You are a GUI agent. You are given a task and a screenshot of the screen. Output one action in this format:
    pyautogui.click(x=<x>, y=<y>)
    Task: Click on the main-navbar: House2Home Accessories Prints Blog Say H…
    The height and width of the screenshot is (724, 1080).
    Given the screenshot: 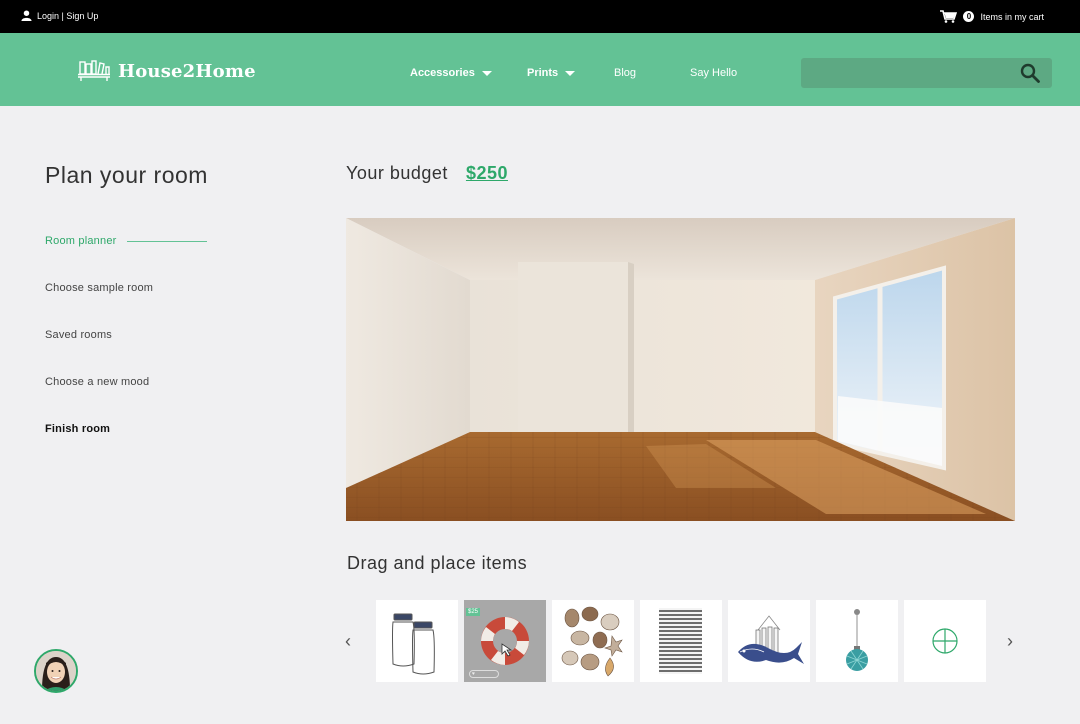 What is the action you would take?
    pyautogui.click(x=540, y=69)
    